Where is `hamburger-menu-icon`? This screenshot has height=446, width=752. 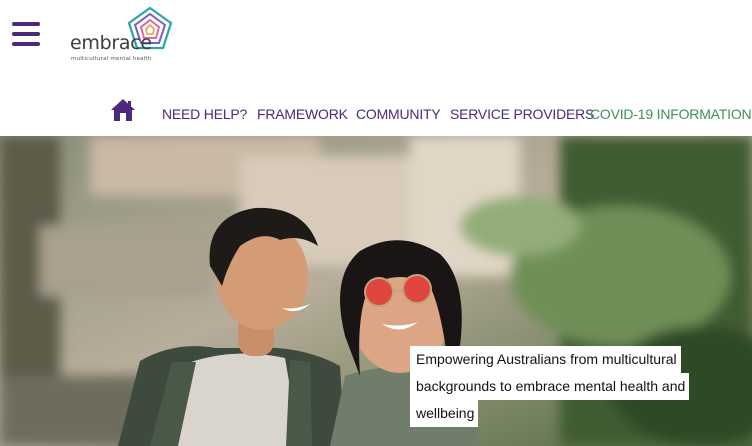 hamburger-menu-icon is located at coordinates (26, 34).